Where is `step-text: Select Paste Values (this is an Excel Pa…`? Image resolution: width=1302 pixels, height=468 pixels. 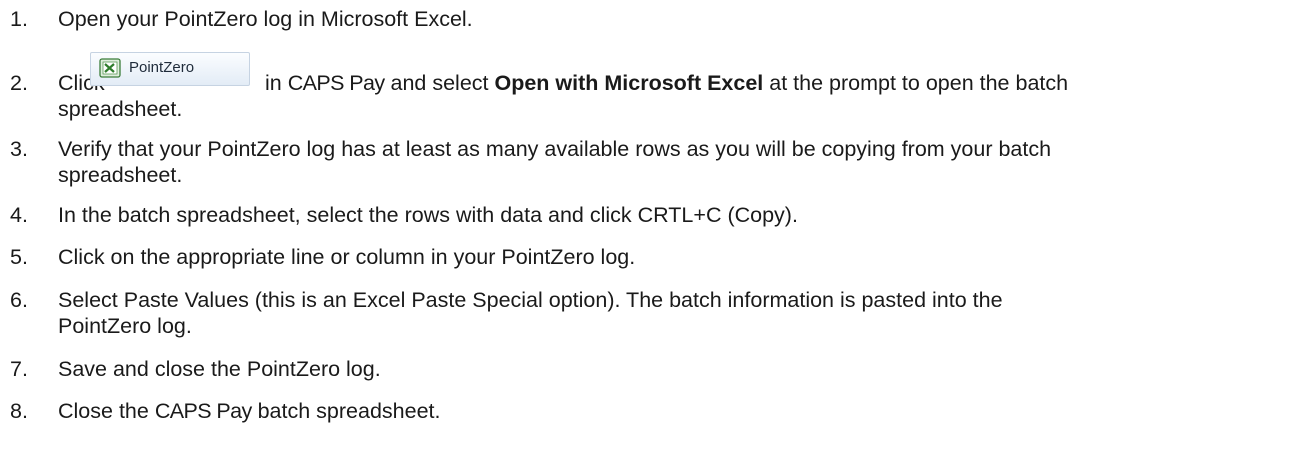
step-text: Select Paste Values (this is an Excel Pa… is located at coordinates (530, 300).